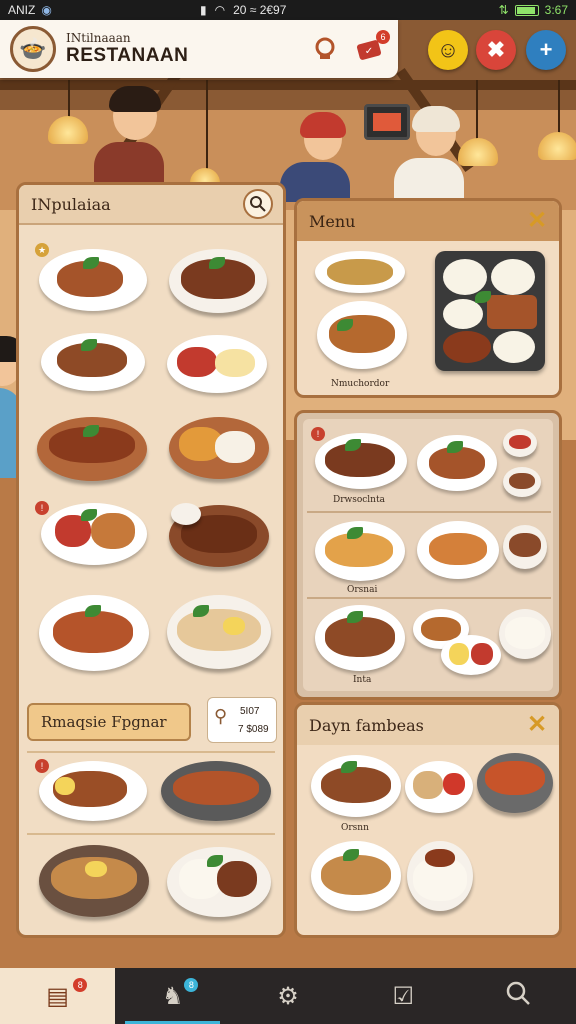 The image size is (576, 1024). I want to click on price-card: ⚲ 5I07 7 $089, so click(242, 720).